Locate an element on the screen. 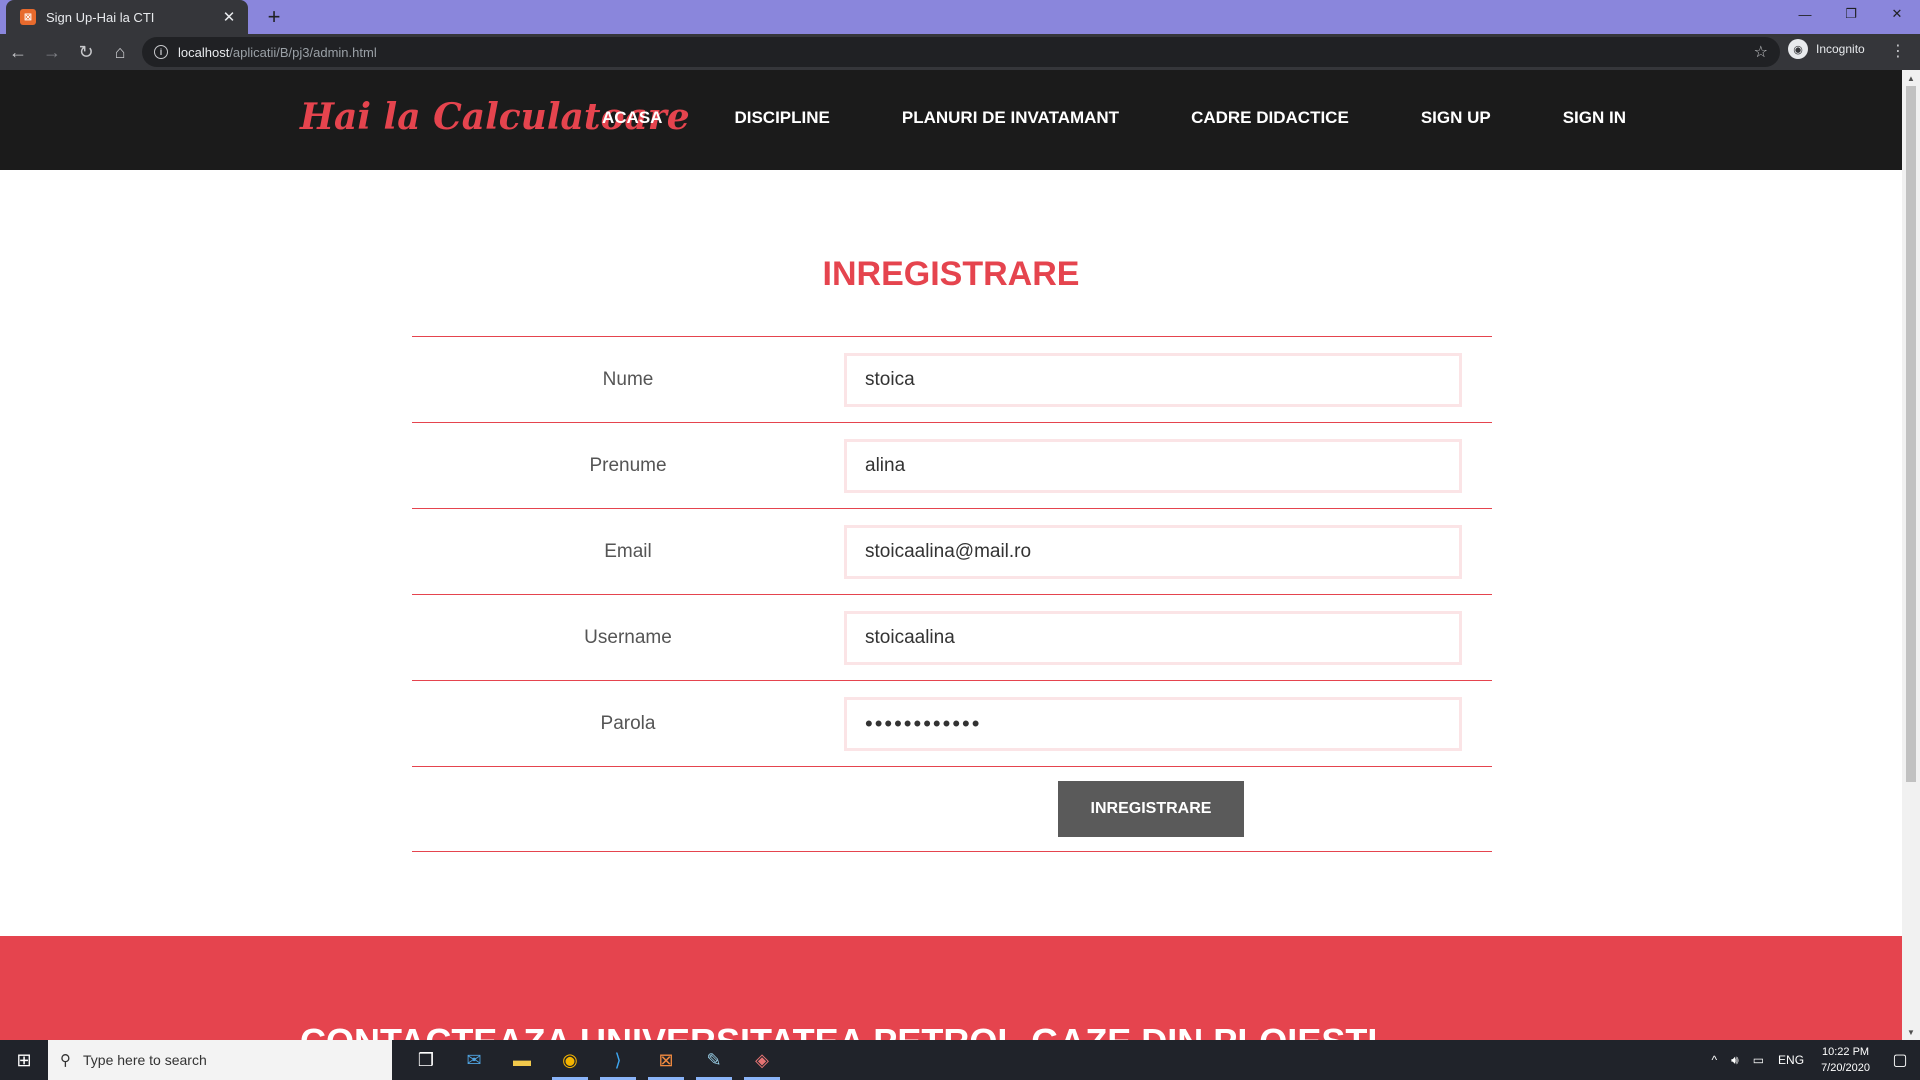 The width and height of the screenshot is (1920, 1080). system-tray: ^ 🔊︎ ▭ ENG 10:22 PM 7/20/2020 ▢ is located at coordinates (1812, 1060).